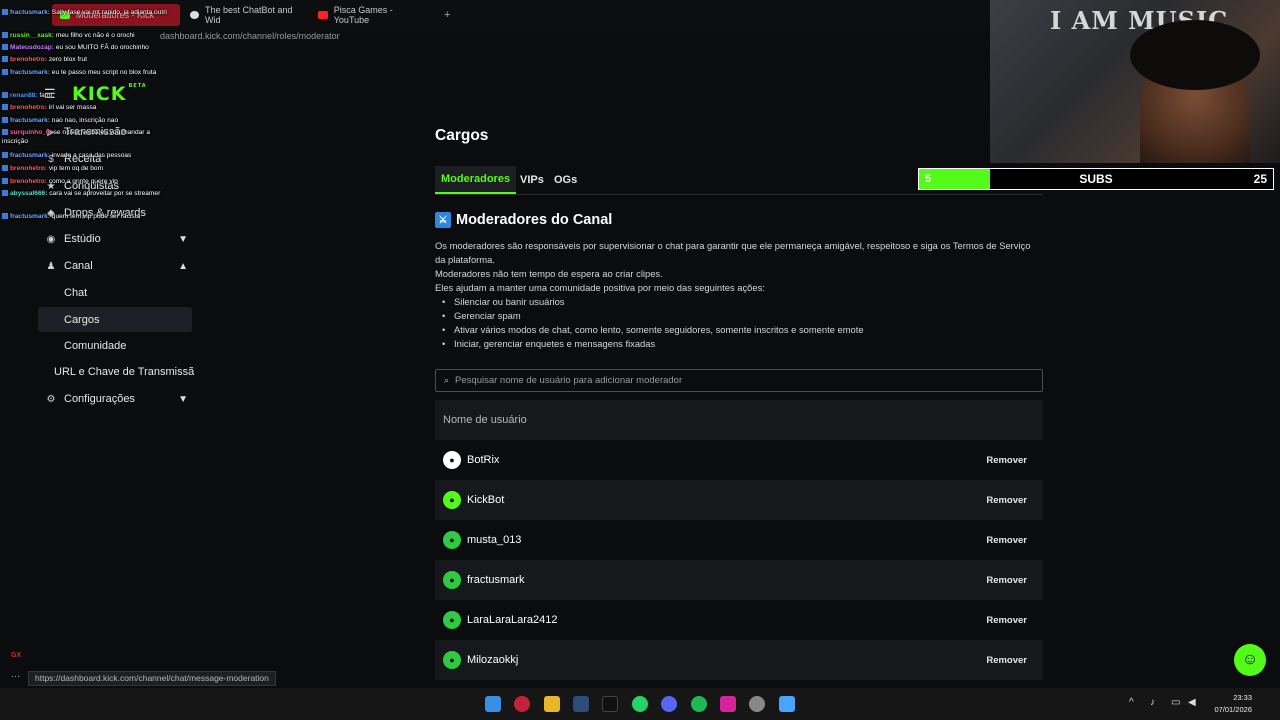 The width and height of the screenshot is (1280, 720). Describe the element at coordinates (51, 239) in the screenshot. I see `studio-icon: ◉` at that location.